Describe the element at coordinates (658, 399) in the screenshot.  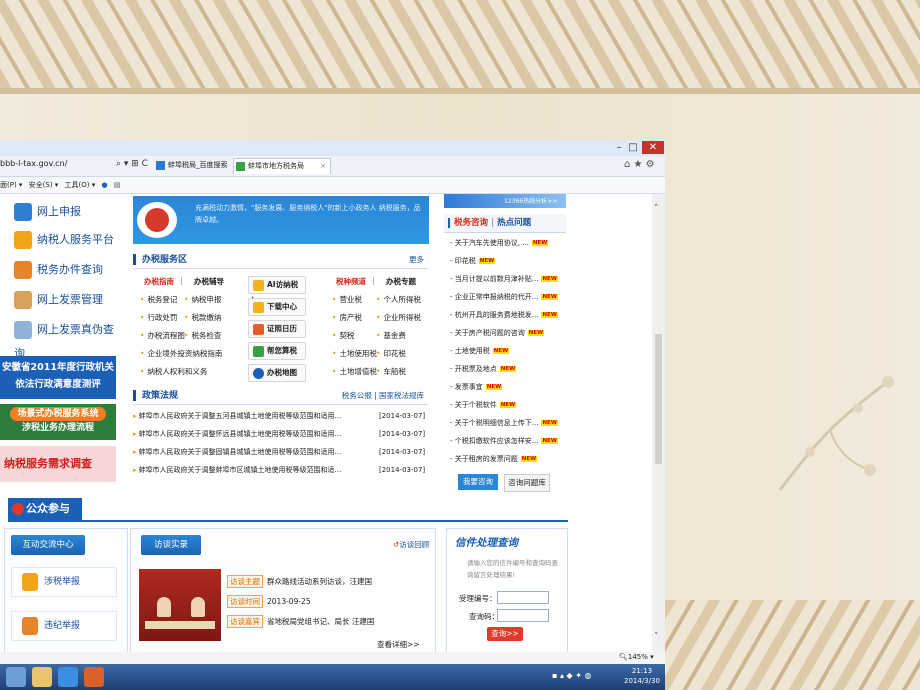
I see `scroll-thumb` at that location.